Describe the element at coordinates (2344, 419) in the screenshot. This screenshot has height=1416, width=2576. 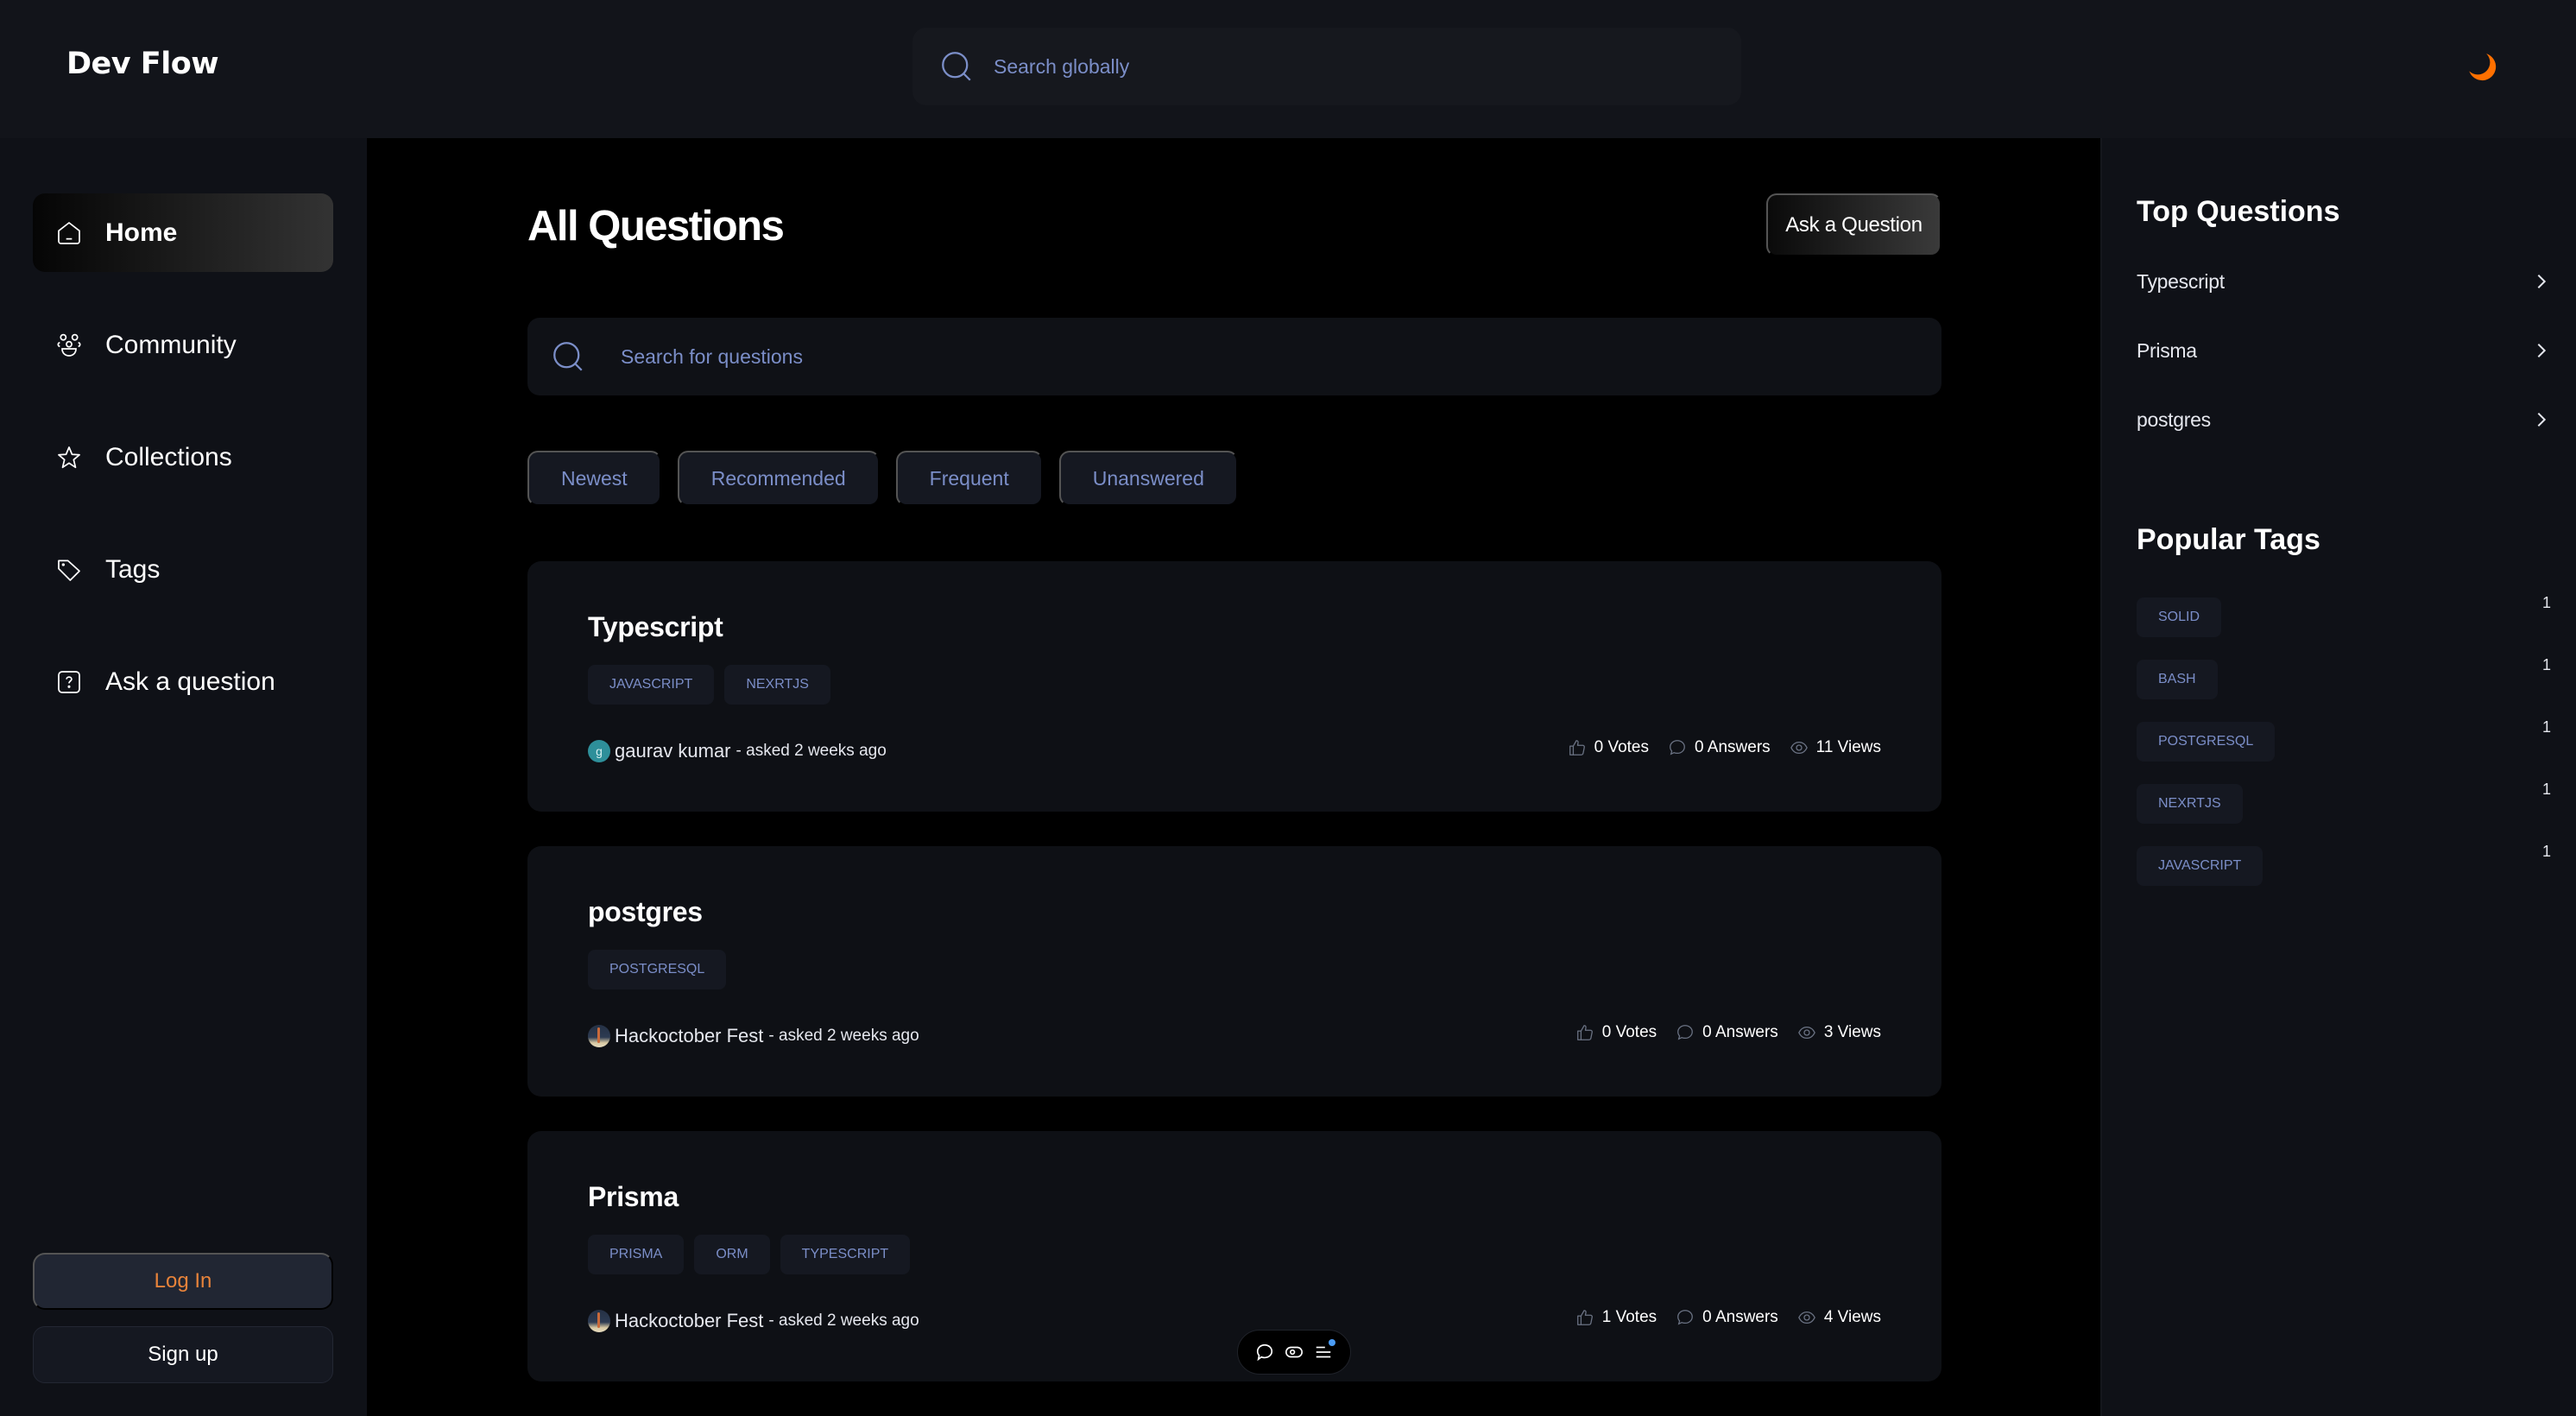
I see `top-question-item: postgres` at that location.